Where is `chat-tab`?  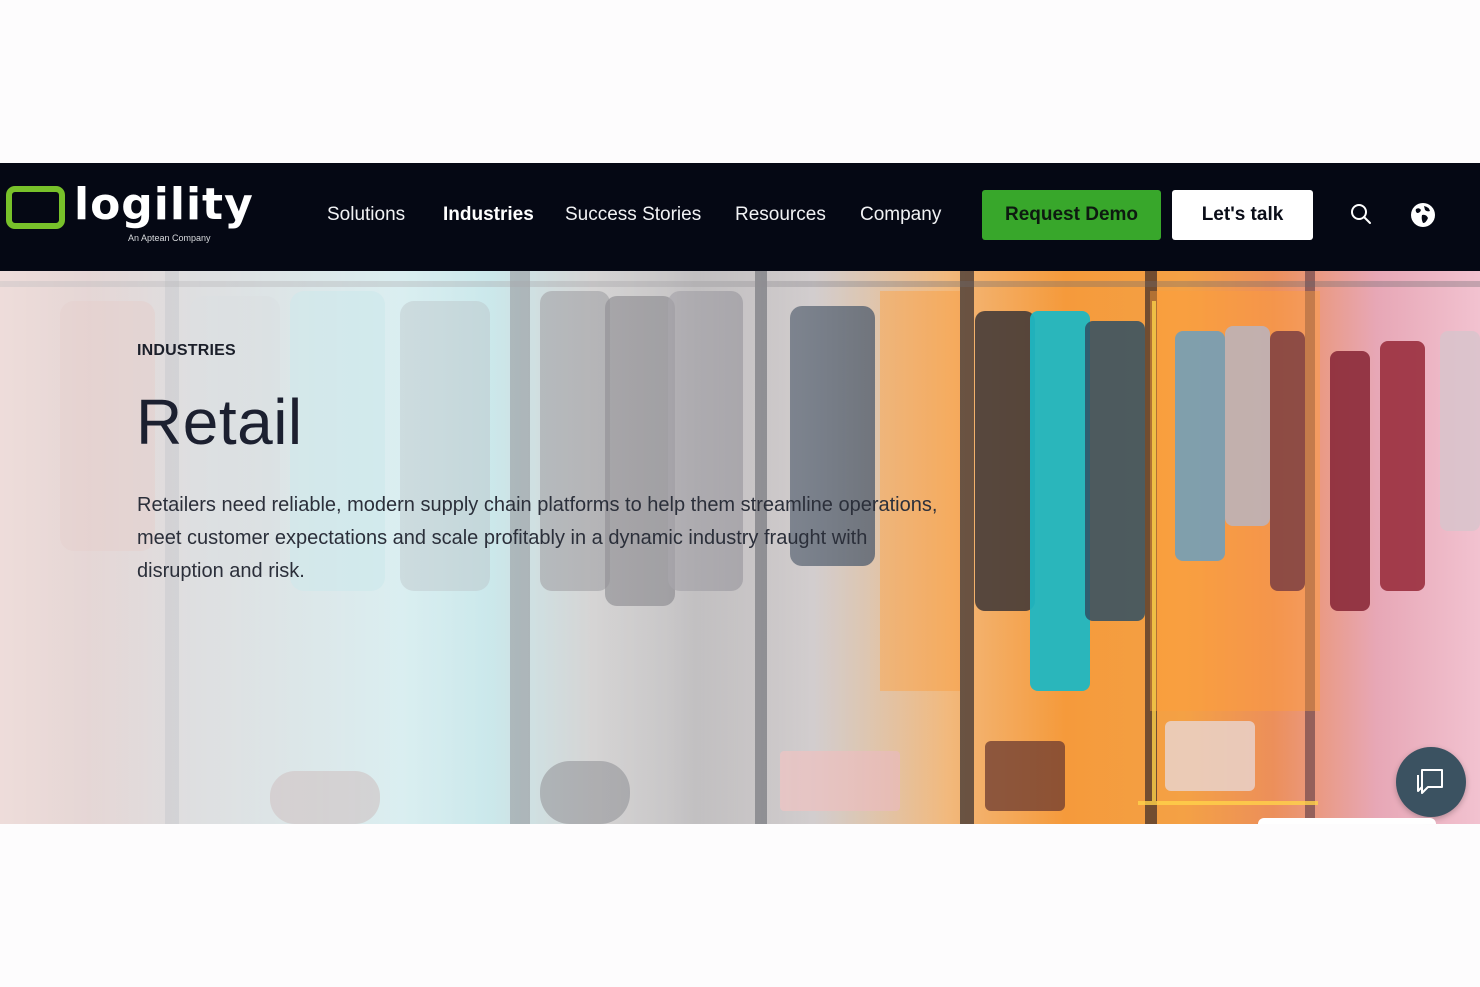 chat-tab is located at coordinates (1347, 821).